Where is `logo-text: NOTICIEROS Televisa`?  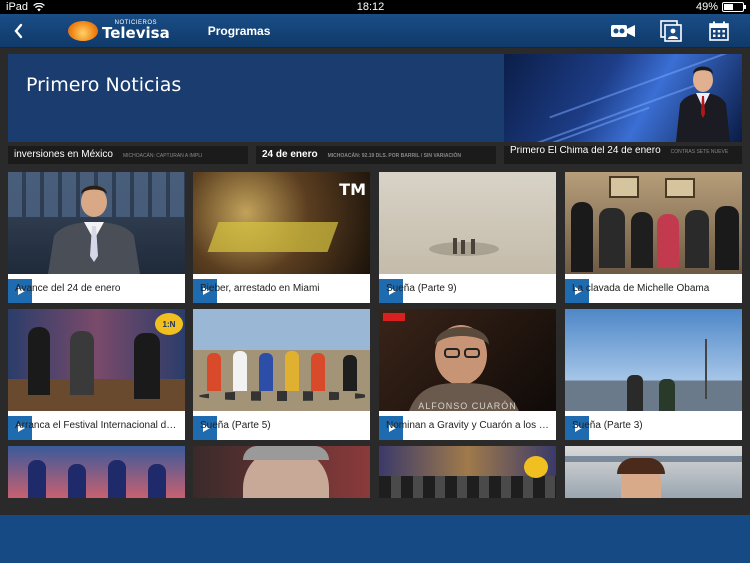 logo-text: NOTICIEROS Televisa is located at coordinates (136, 30).